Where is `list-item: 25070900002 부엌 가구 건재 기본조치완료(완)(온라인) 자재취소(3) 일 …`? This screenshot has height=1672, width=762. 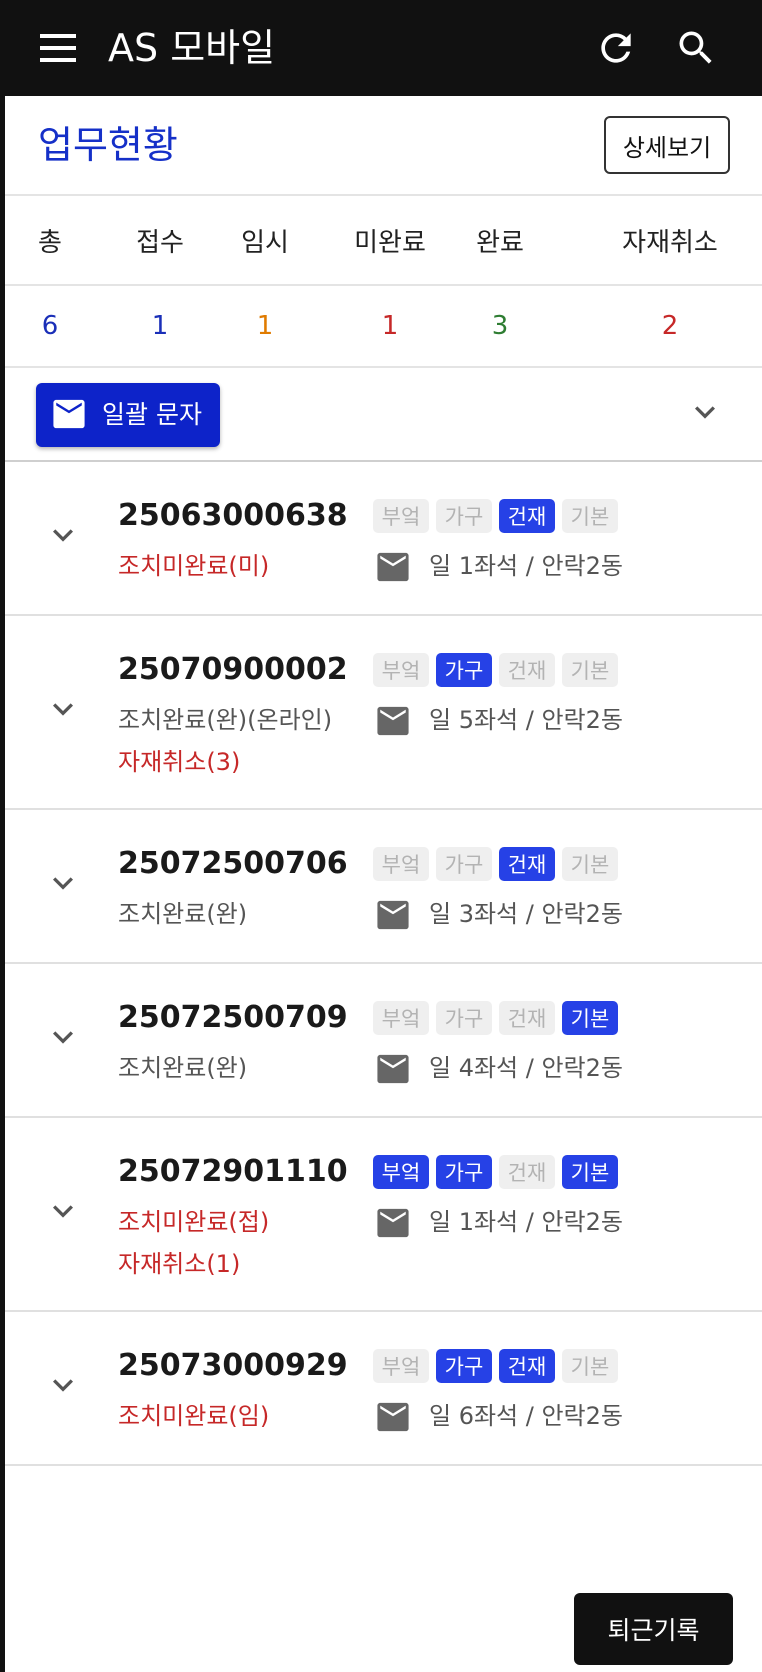 list-item: 25070900002 부엌 가구 건재 기본조치완료(완)(온라인) 자재취소(3) 일 … is located at coordinates (383, 713).